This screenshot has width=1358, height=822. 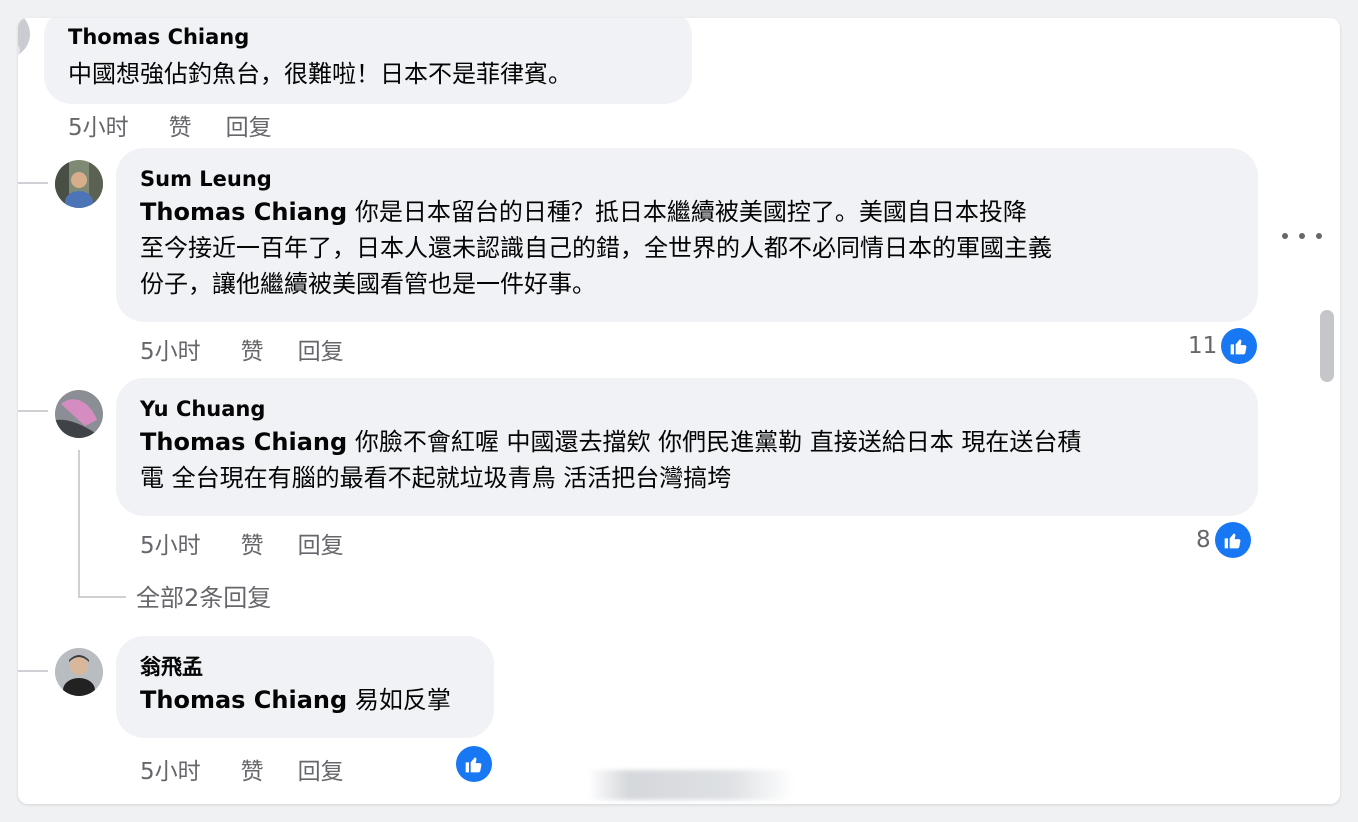 What do you see at coordinates (714, 442) in the screenshot?
I see `comment-text-line: 你臉不會紅喔 中國還去擋欸 你們民進黨勒 直接送給日本 現在送台積` at bounding box center [714, 442].